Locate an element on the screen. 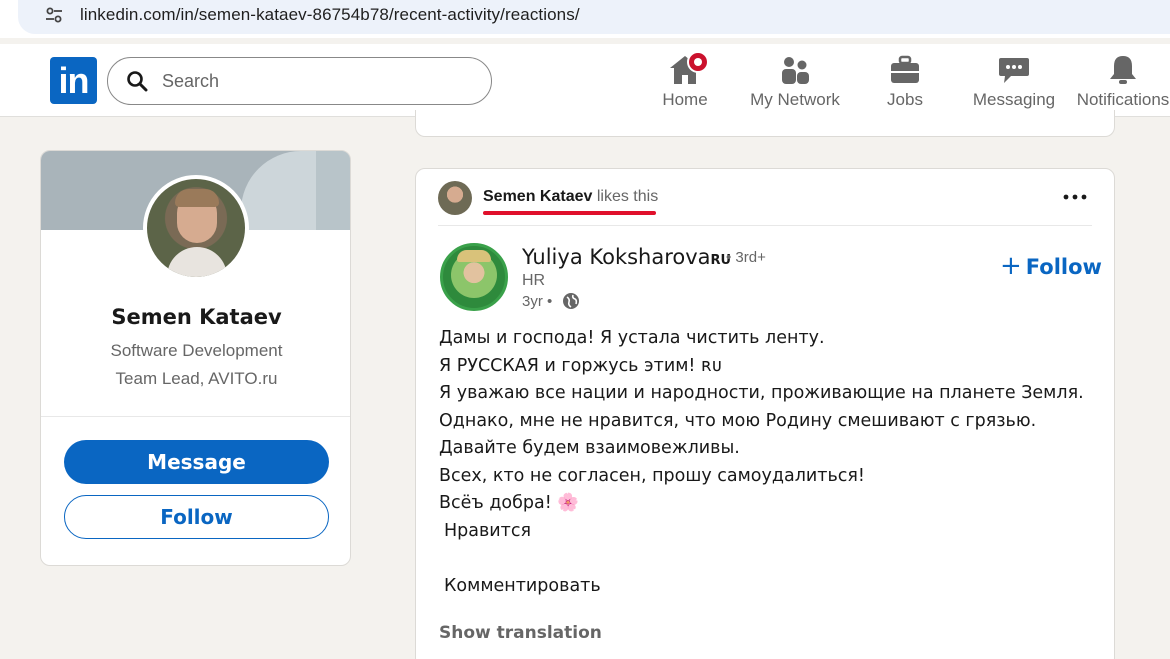 This screenshot has height=659, width=1170. author-name: Yuliya KoksharovaRU is located at coordinates (626, 257).